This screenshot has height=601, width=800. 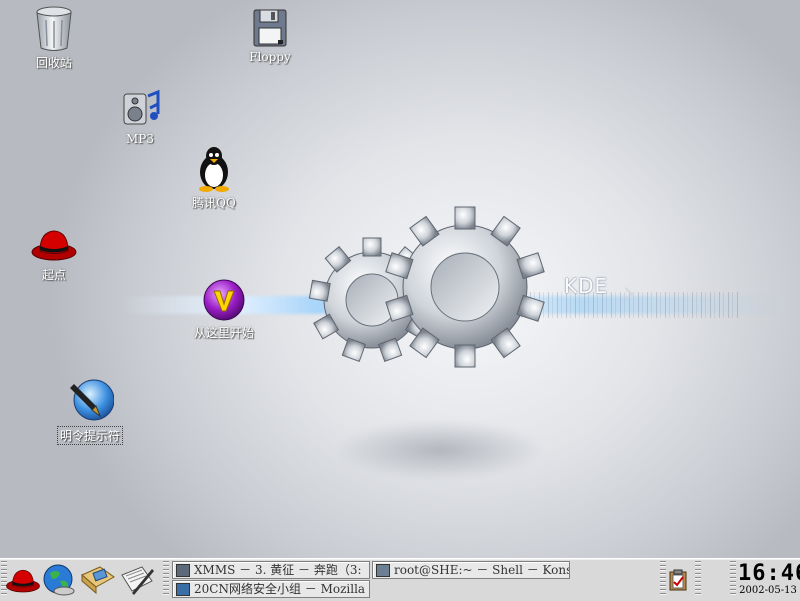 What do you see at coordinates (214, 203) in the screenshot?
I see `desktop-icon-label: 腾讯QQ` at bounding box center [214, 203].